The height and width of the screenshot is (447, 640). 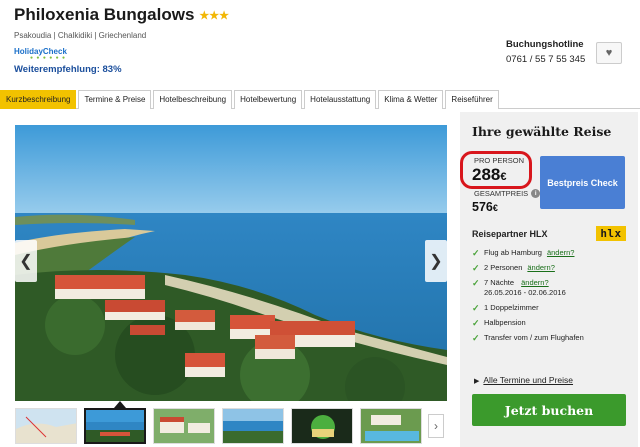 I want to click on per-person-currency: €, so click(x=503, y=177).